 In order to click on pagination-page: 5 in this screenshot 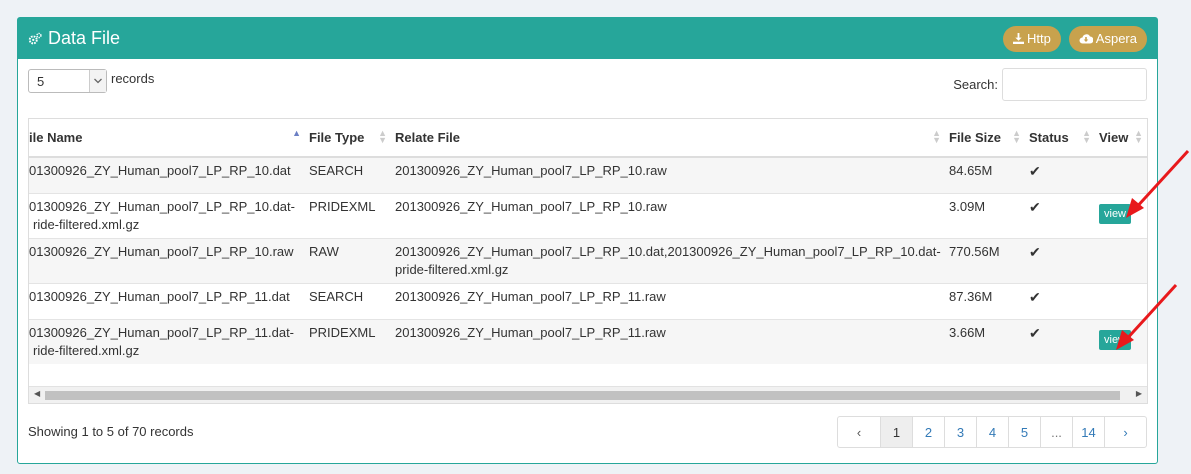, I will do `click(1024, 432)`.